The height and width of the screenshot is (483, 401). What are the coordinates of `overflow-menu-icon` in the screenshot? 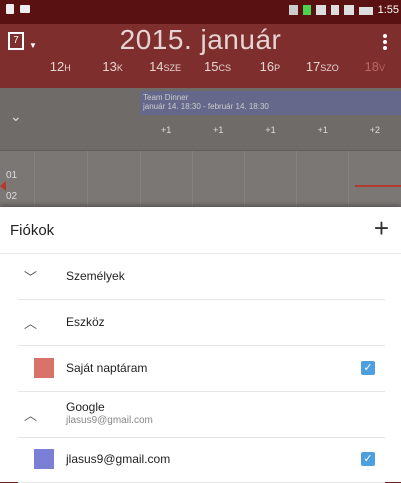 It's located at (386, 42).